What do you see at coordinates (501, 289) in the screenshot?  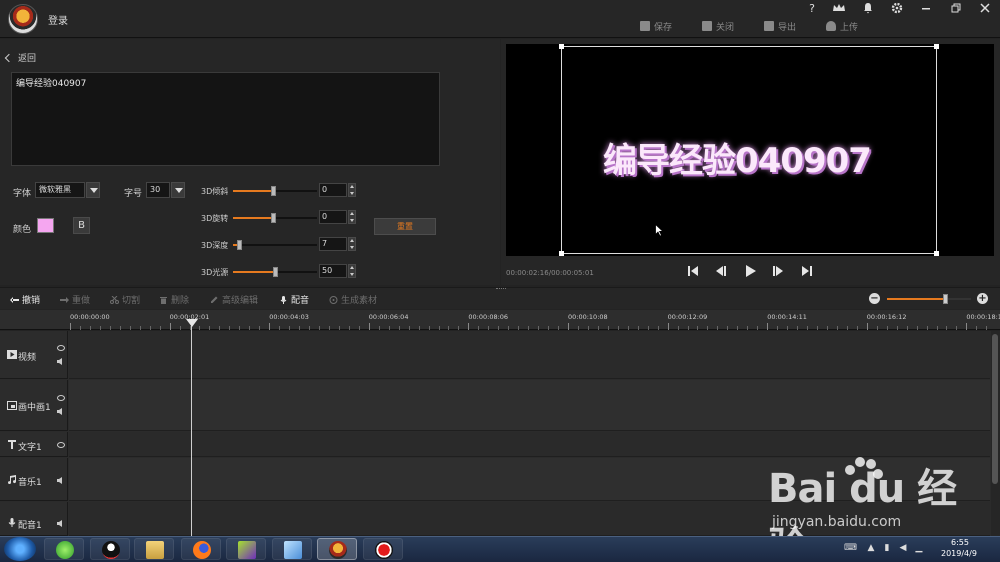 I see `panel-splitter-handle` at bounding box center [501, 289].